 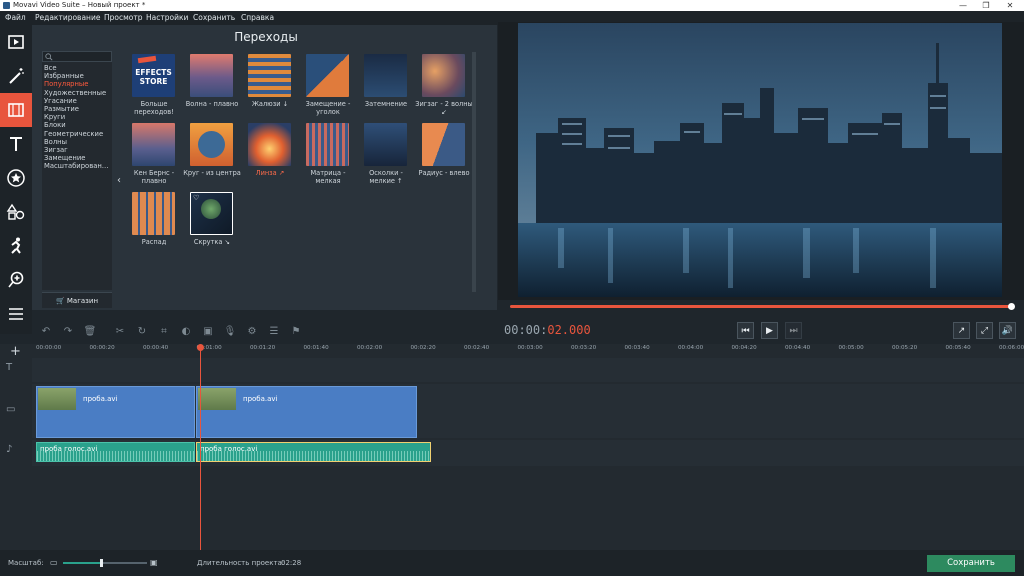 What do you see at coordinates (423, 348) in the screenshot?
I see `ruler-label: 00:02:20` at bounding box center [423, 348].